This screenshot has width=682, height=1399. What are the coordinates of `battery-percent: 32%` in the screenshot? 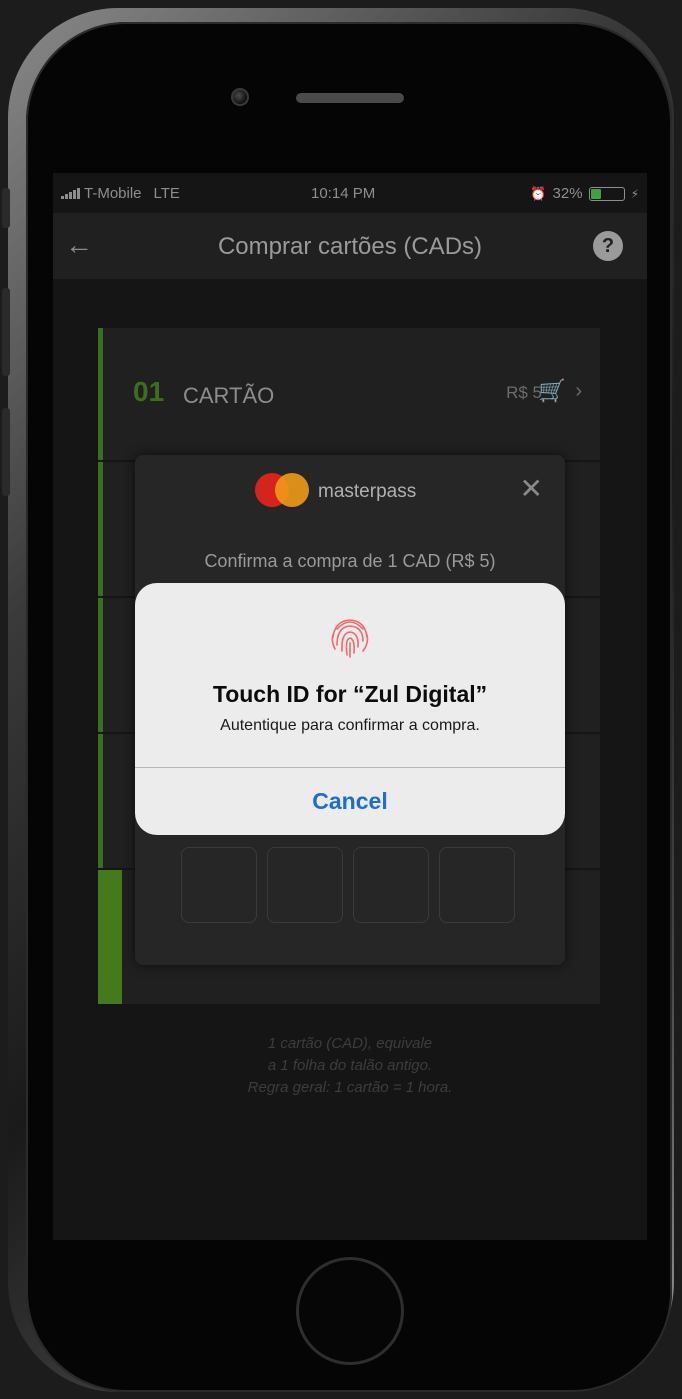 It's located at (567, 193).